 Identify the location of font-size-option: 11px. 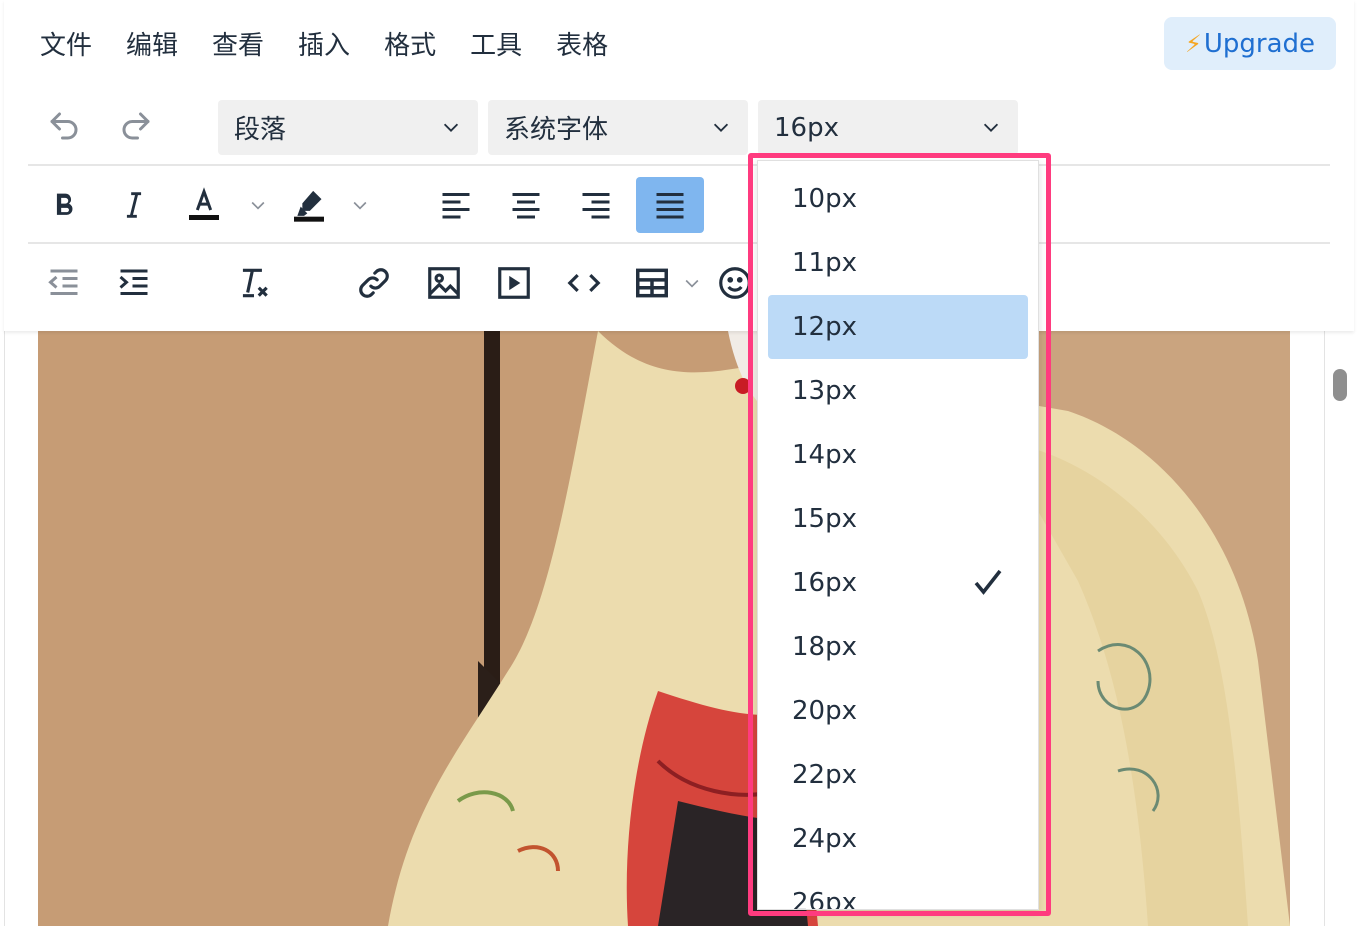
(898, 263).